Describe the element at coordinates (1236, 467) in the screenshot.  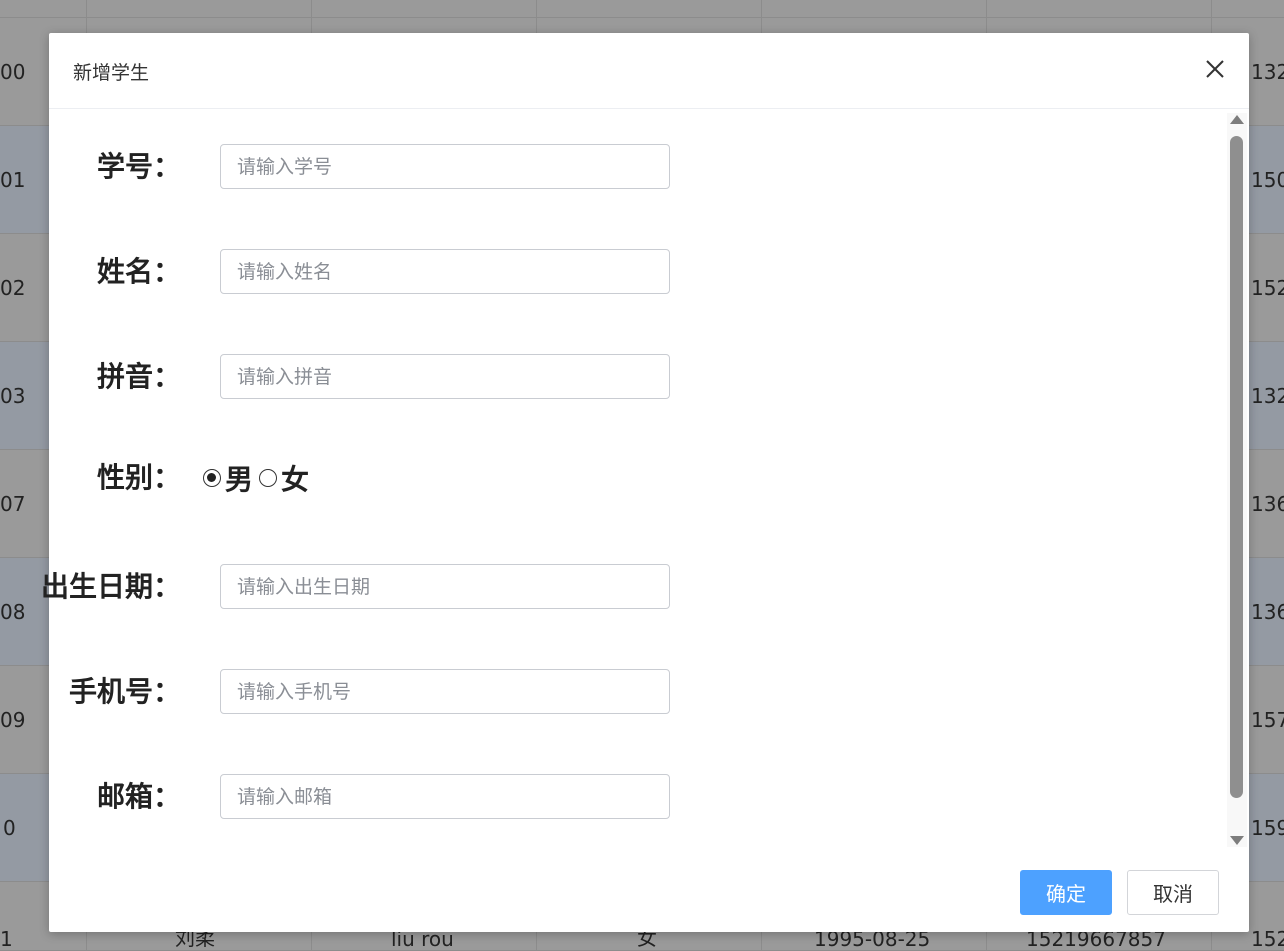
I see `scroll-thumb` at that location.